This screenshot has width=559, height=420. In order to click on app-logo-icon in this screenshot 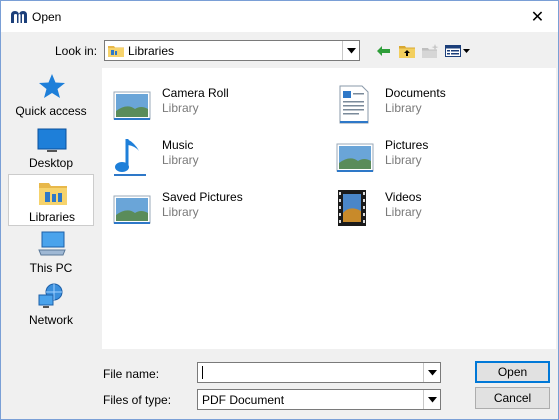, I will do `click(19, 17)`.